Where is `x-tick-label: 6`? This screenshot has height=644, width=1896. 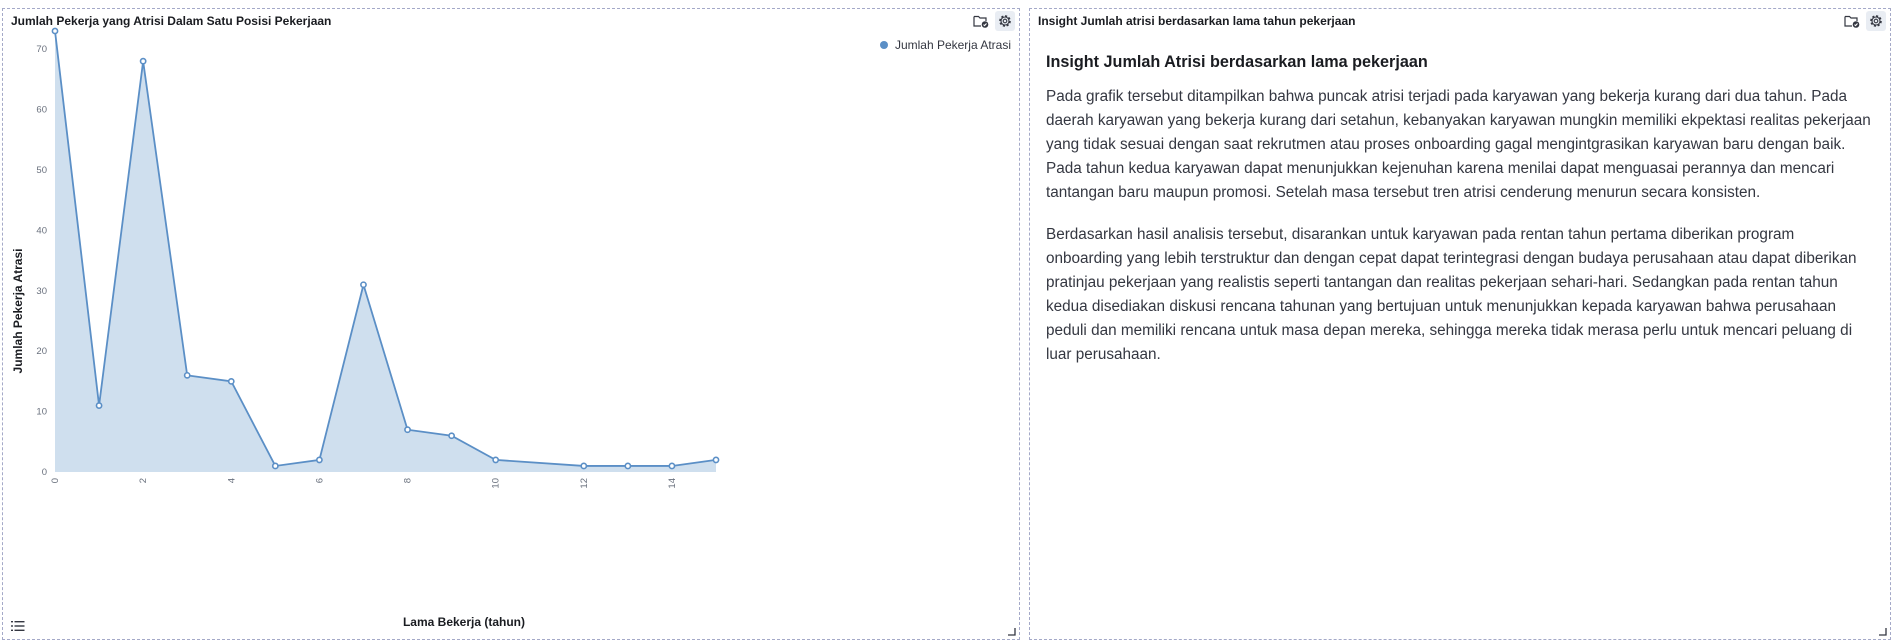 x-tick-label: 6 is located at coordinates (319, 480).